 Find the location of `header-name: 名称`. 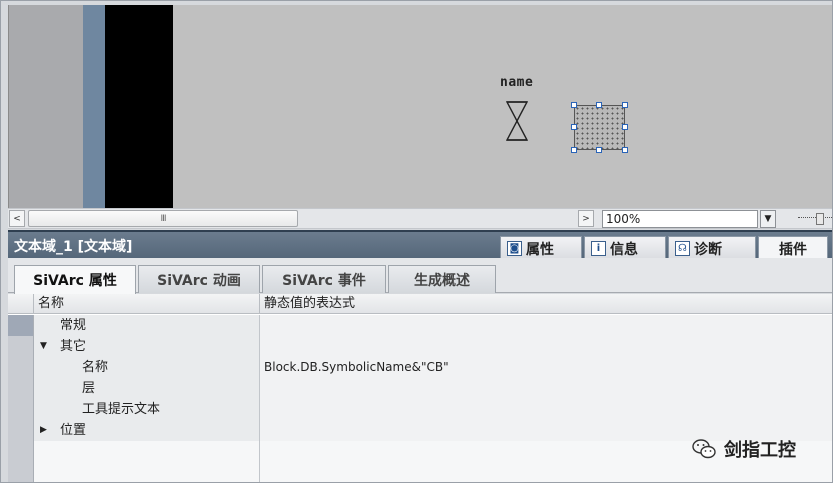

header-name: 名称 is located at coordinates (147, 304).